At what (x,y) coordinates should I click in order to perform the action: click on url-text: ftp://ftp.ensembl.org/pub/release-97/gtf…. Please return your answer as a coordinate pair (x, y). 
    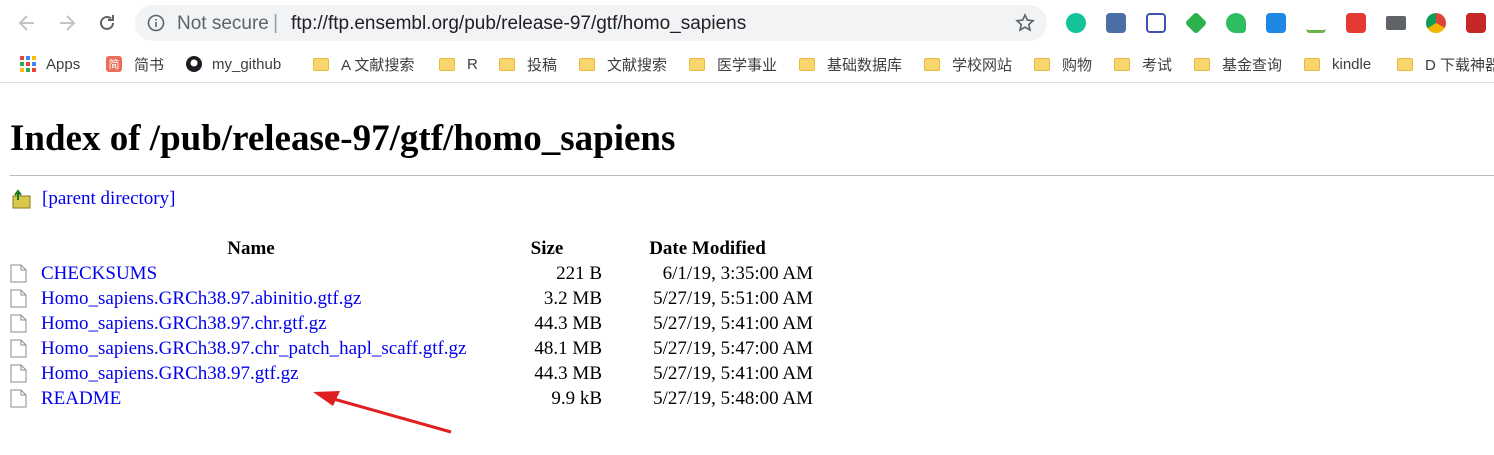
    Looking at the image, I should click on (518, 24).